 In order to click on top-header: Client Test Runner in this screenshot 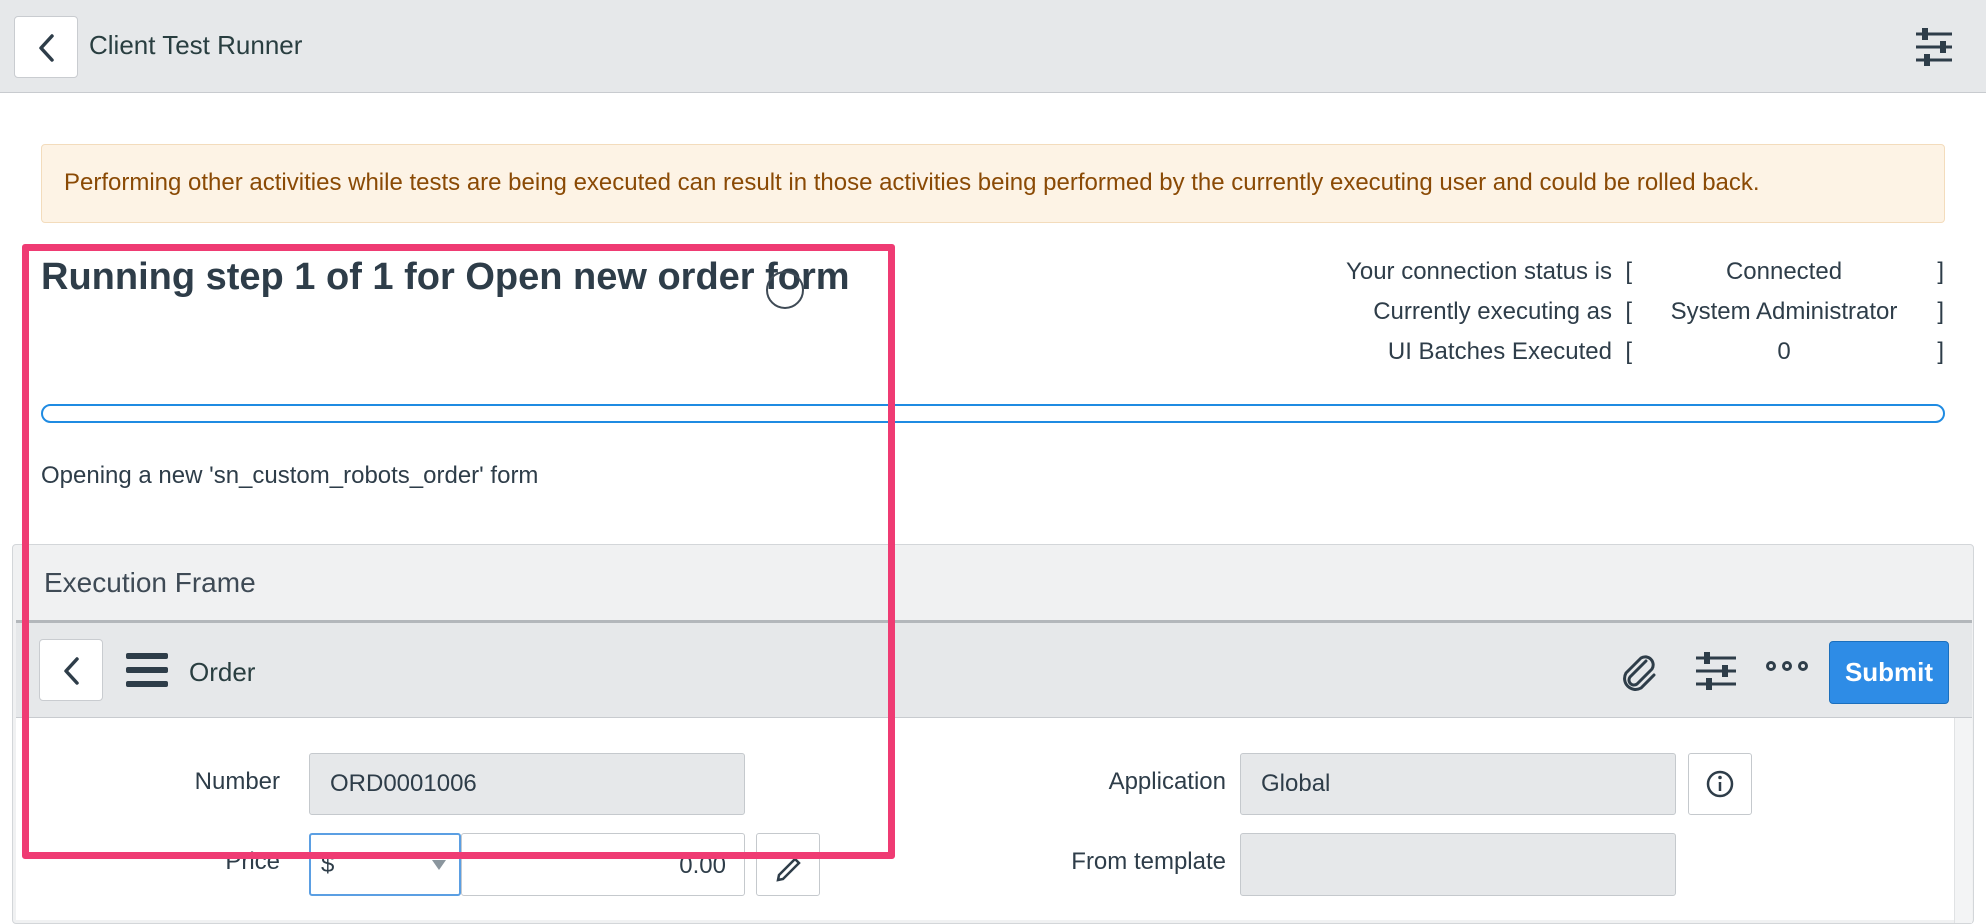, I will do `click(993, 46)`.